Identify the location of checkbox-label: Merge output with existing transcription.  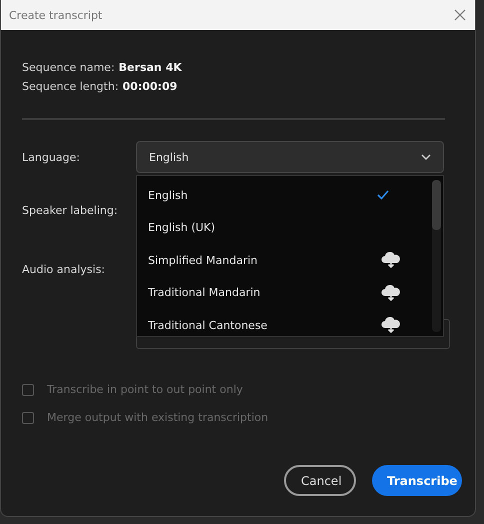
(157, 417).